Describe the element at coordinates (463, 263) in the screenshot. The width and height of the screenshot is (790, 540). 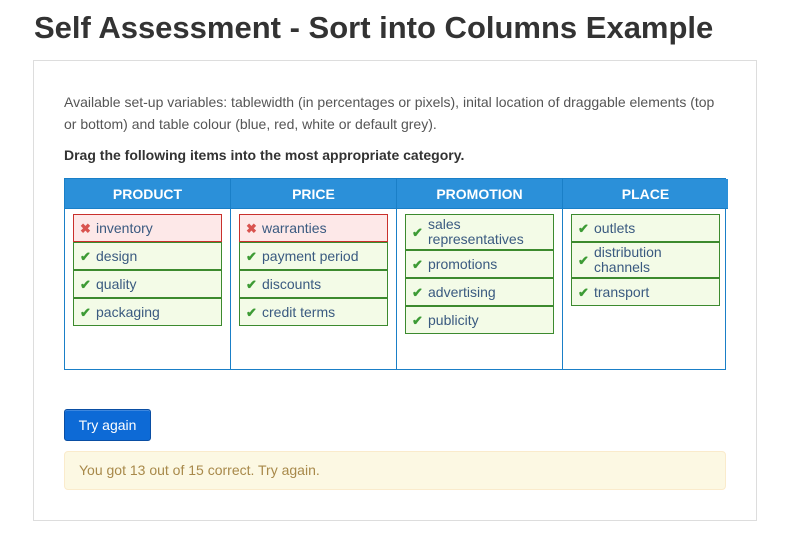
I see `item-label: promotions` at that location.